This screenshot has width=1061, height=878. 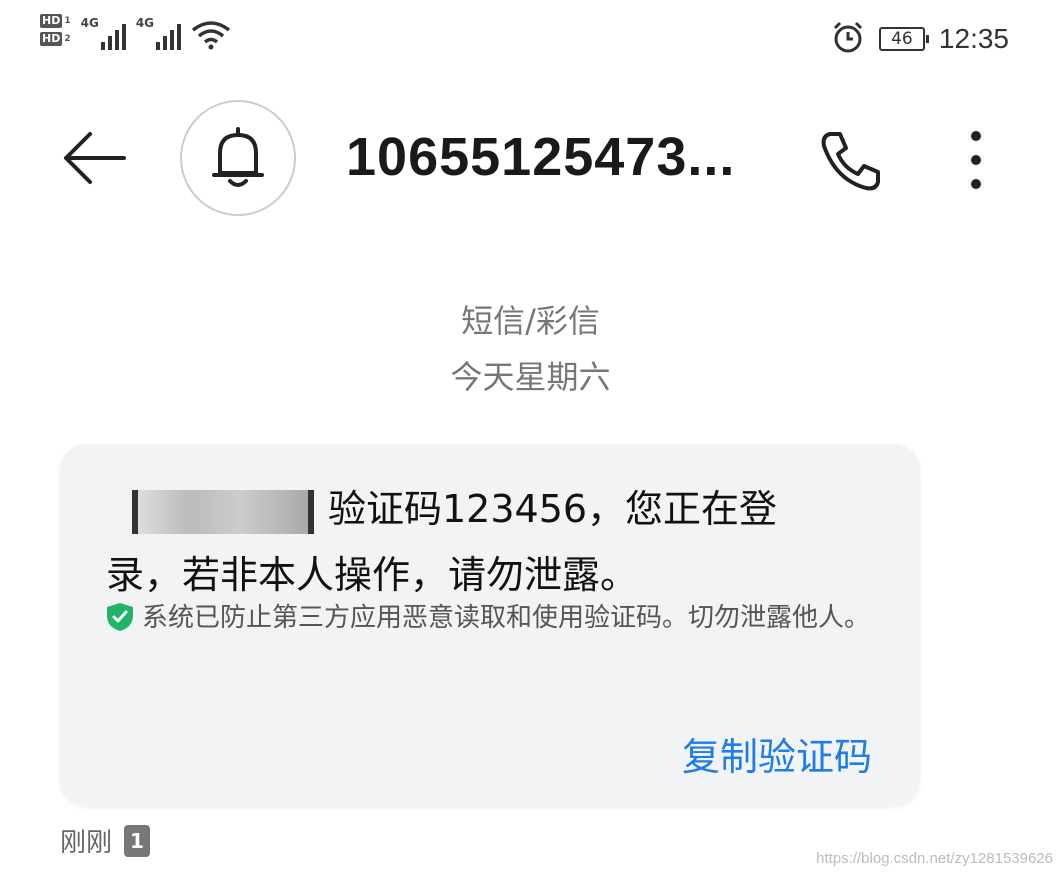 I want to click on date-divider: 今天星期六, so click(x=530, y=377).